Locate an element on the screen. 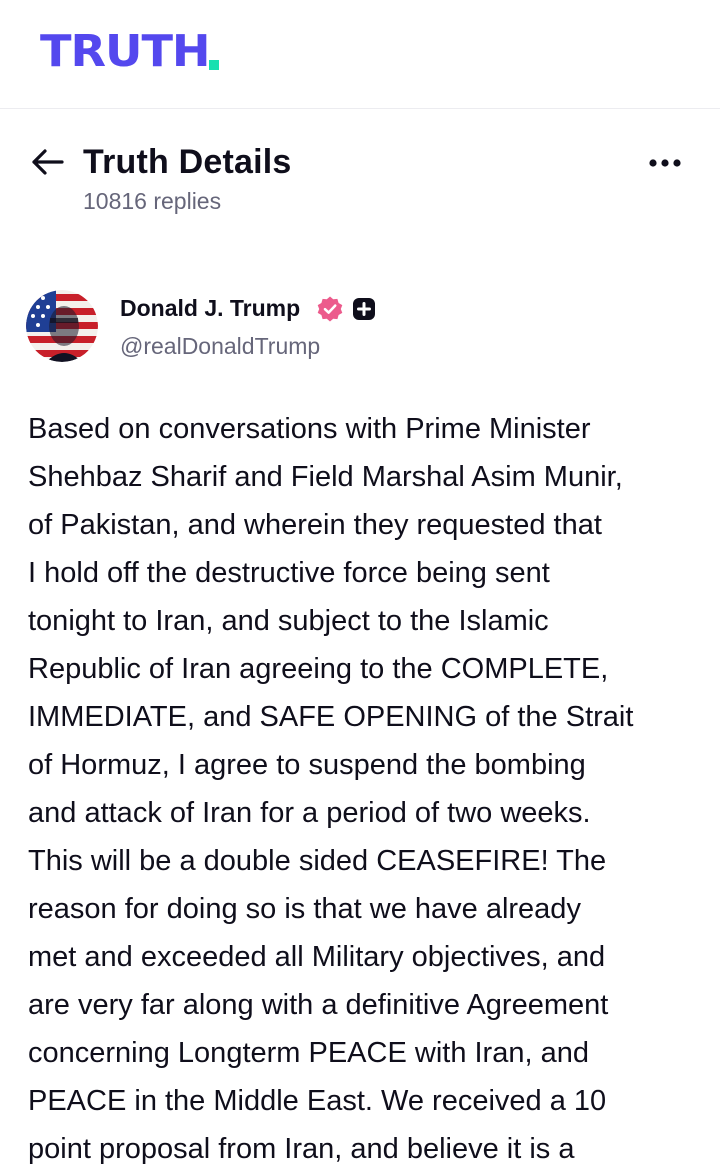  more-options-button is located at coordinates (665, 163).